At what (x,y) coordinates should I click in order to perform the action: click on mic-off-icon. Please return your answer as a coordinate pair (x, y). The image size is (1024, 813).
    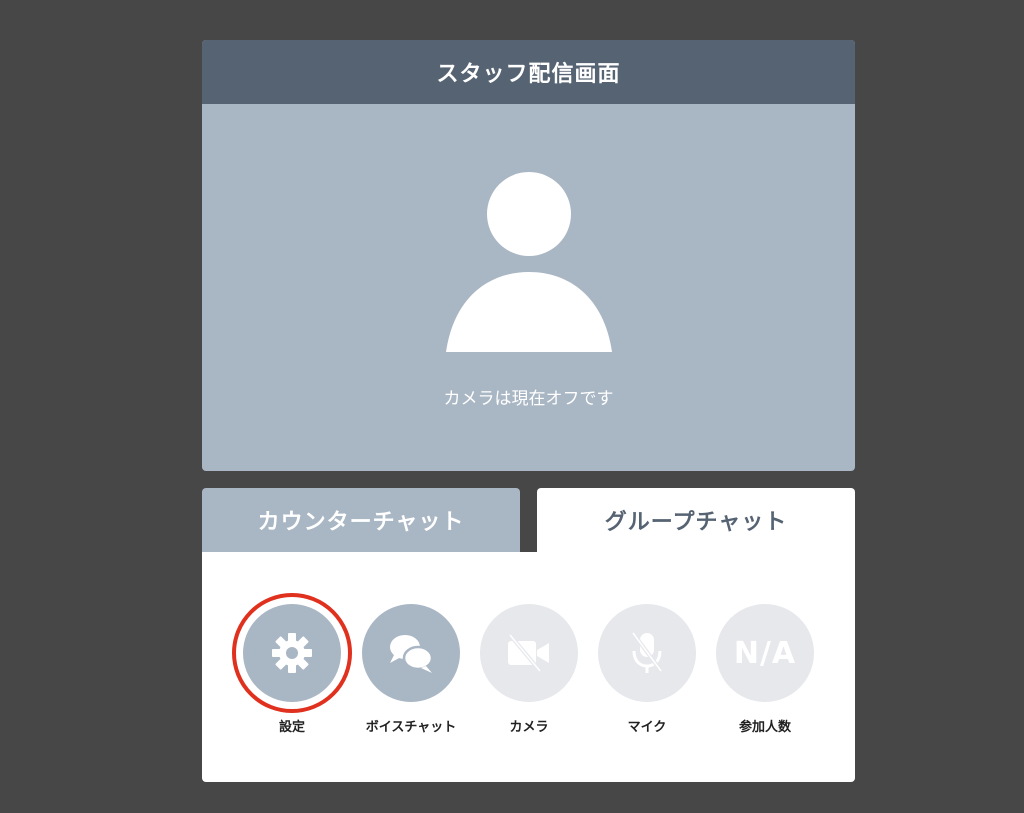
    Looking at the image, I should click on (647, 652).